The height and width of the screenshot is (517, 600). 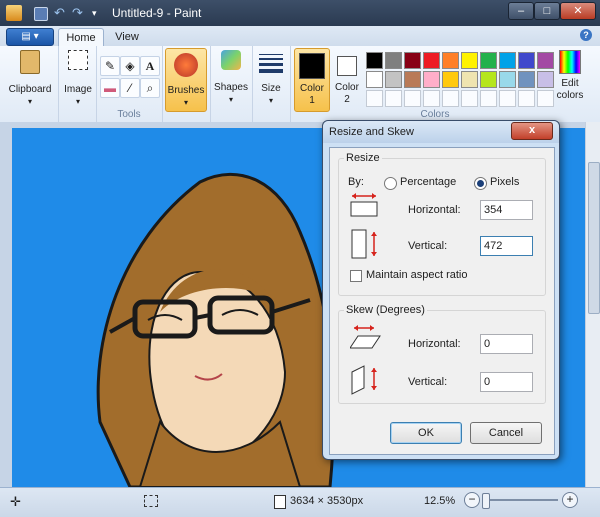 I want to click on pixels-label: Pixels, so click(x=504, y=182).